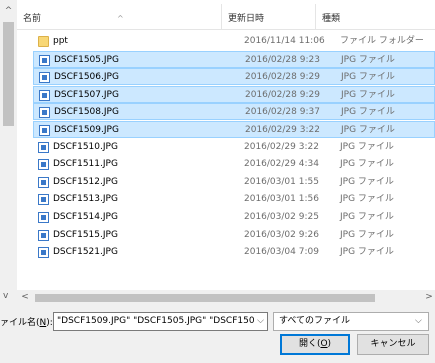 This screenshot has width=435, height=363. I want to click on file-row: DSCF1512.JPG 2016/03/01 1:55 JPG ファイル, so click(234, 182).